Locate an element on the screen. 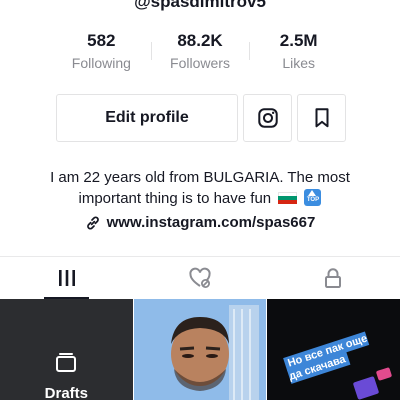 The width and height of the screenshot is (400, 400). tab-videos is located at coordinates (66, 278).